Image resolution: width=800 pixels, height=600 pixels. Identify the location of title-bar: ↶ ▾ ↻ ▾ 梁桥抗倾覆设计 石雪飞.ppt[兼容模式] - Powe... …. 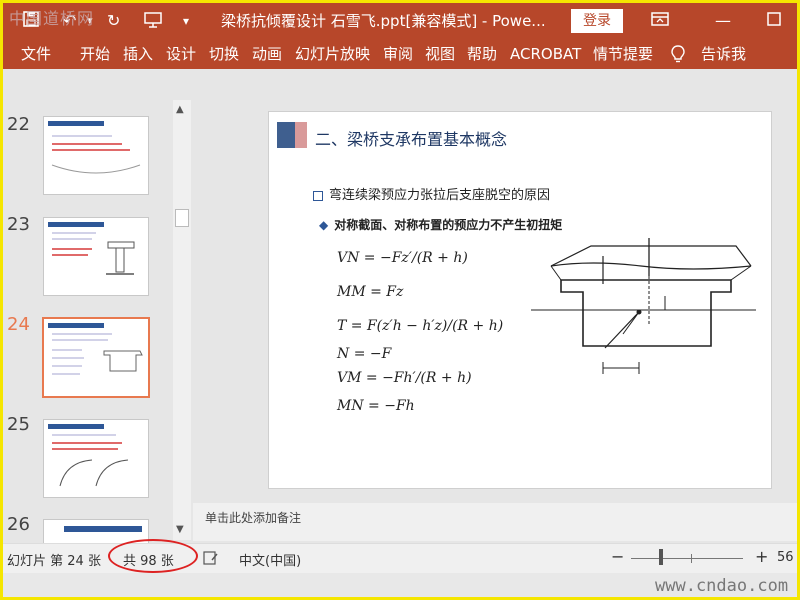
(400, 21).